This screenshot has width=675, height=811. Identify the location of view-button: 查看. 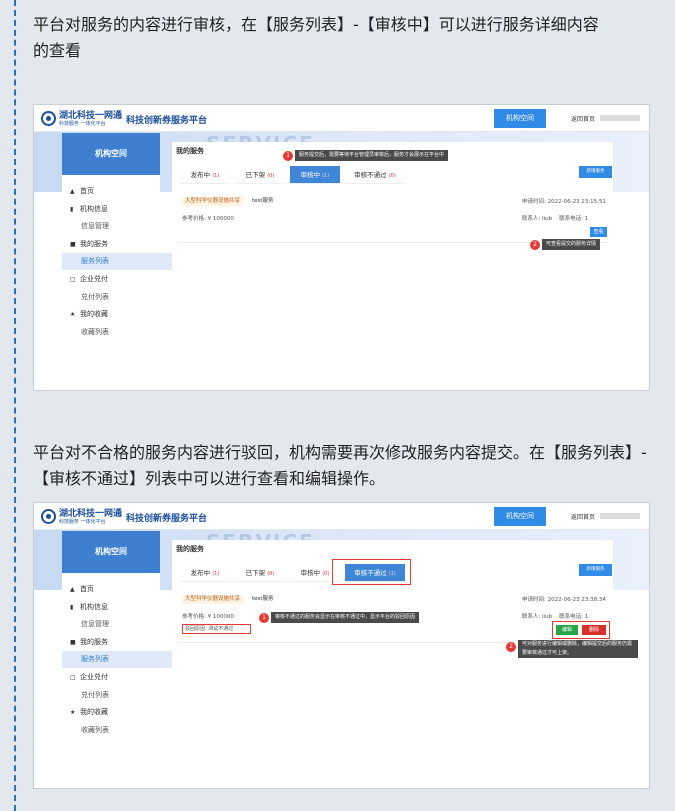
(598, 232).